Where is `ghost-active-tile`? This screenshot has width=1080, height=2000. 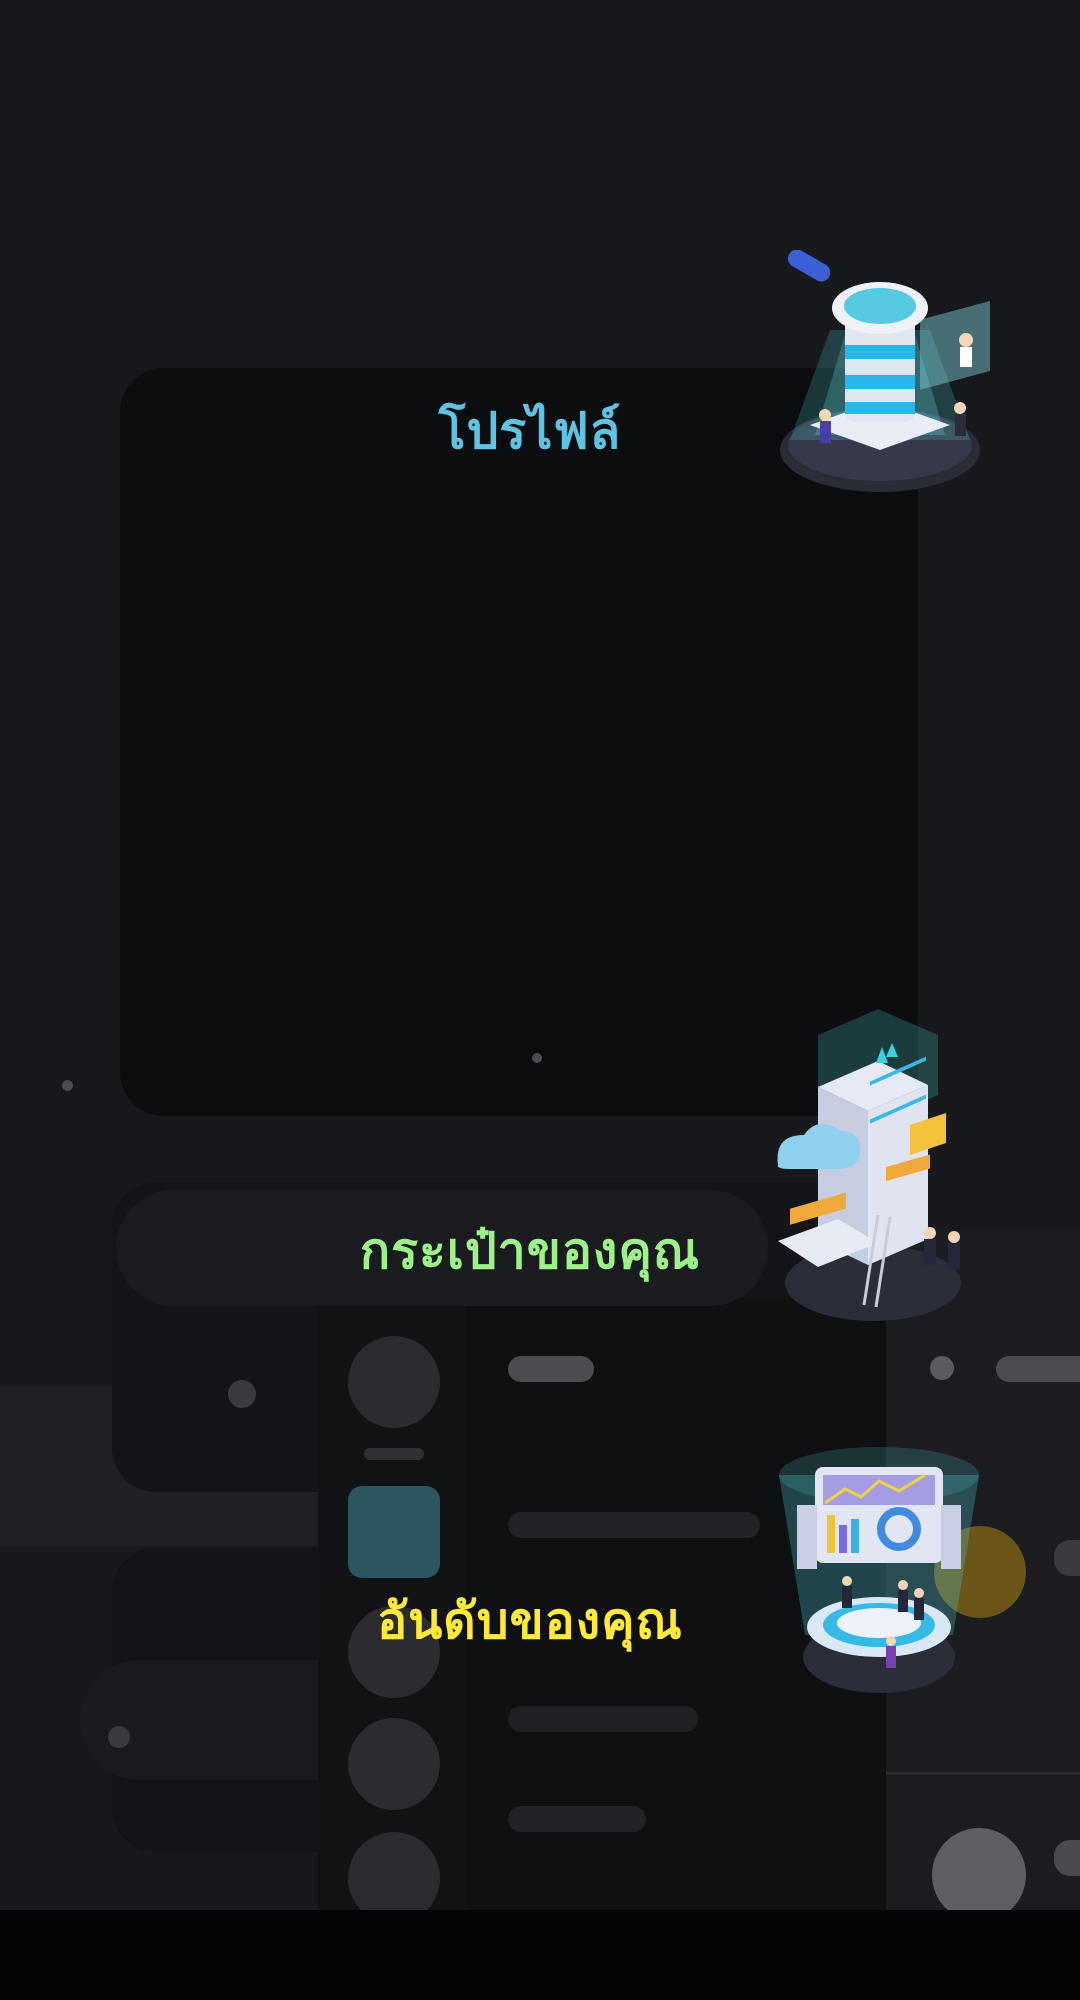
ghost-active-tile is located at coordinates (394, 1532).